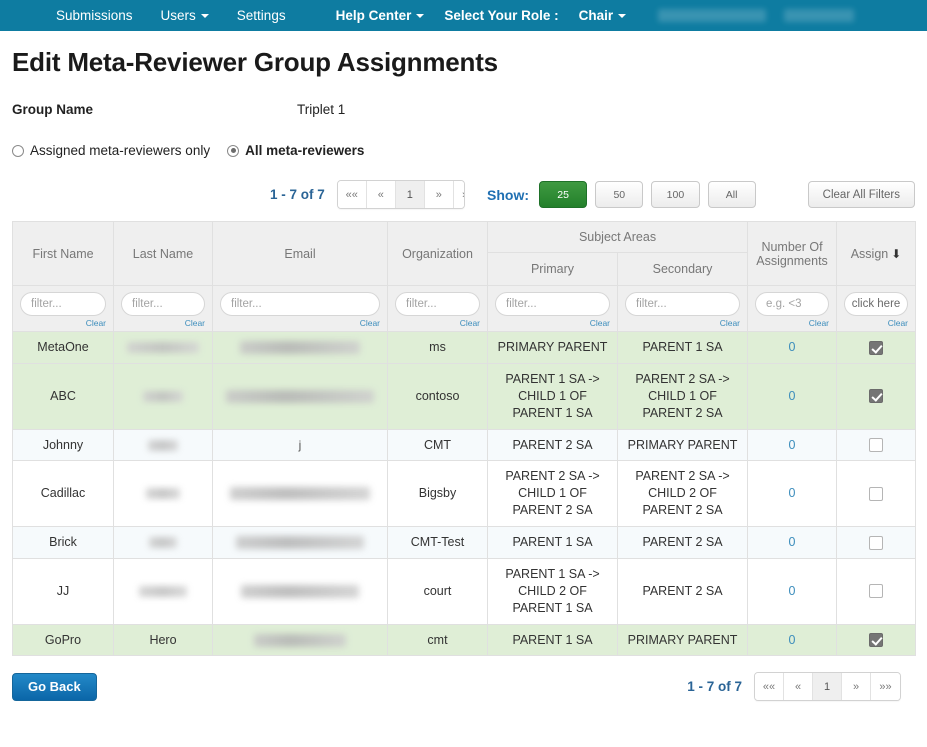 The height and width of the screenshot is (747, 927). I want to click on page-size-50-button: 50, so click(619, 194).